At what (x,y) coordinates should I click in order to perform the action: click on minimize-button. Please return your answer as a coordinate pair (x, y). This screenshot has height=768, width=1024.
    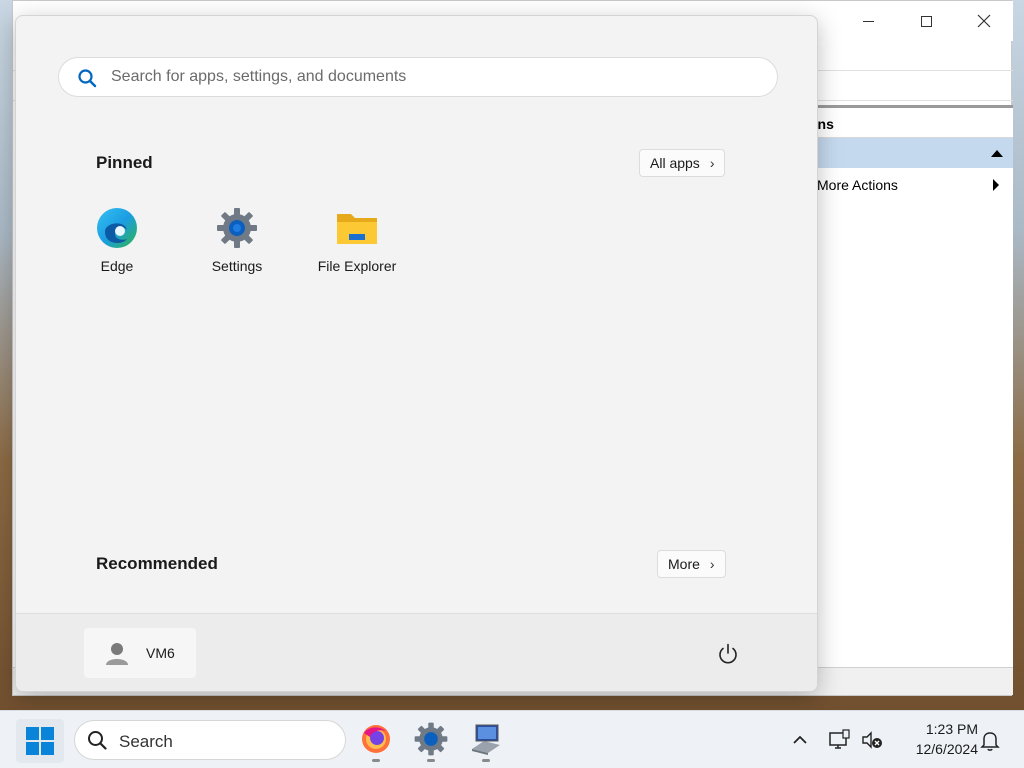
    Looking at the image, I should click on (868, 21).